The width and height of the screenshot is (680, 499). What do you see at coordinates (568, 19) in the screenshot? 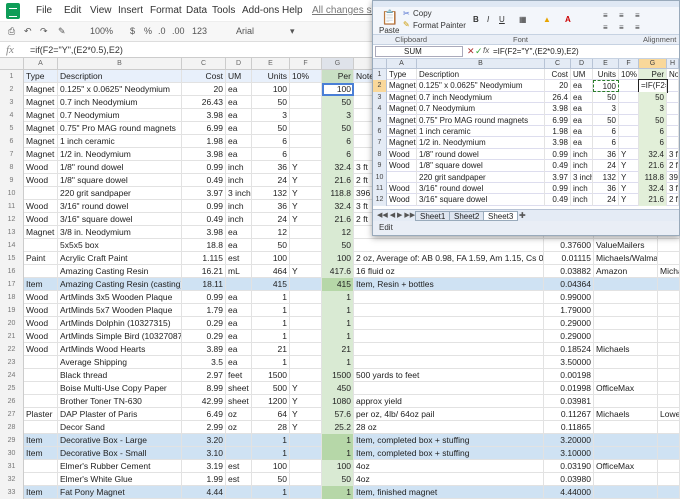
I see `font-color-icon: A` at bounding box center [568, 19].